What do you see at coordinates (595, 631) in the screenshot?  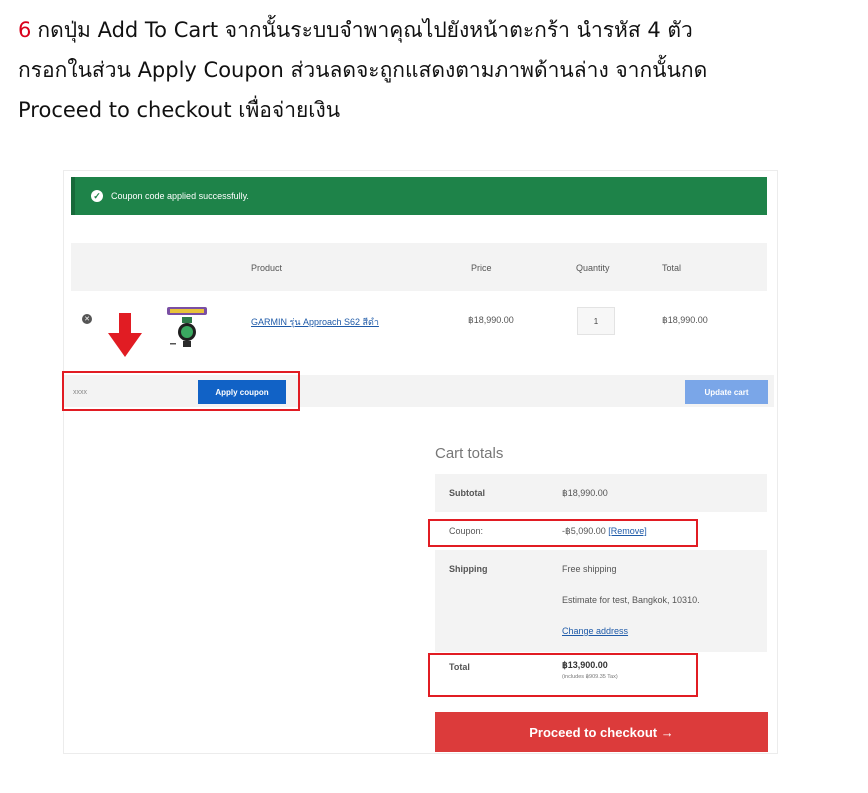 I see `change-address-link: Change address` at bounding box center [595, 631].